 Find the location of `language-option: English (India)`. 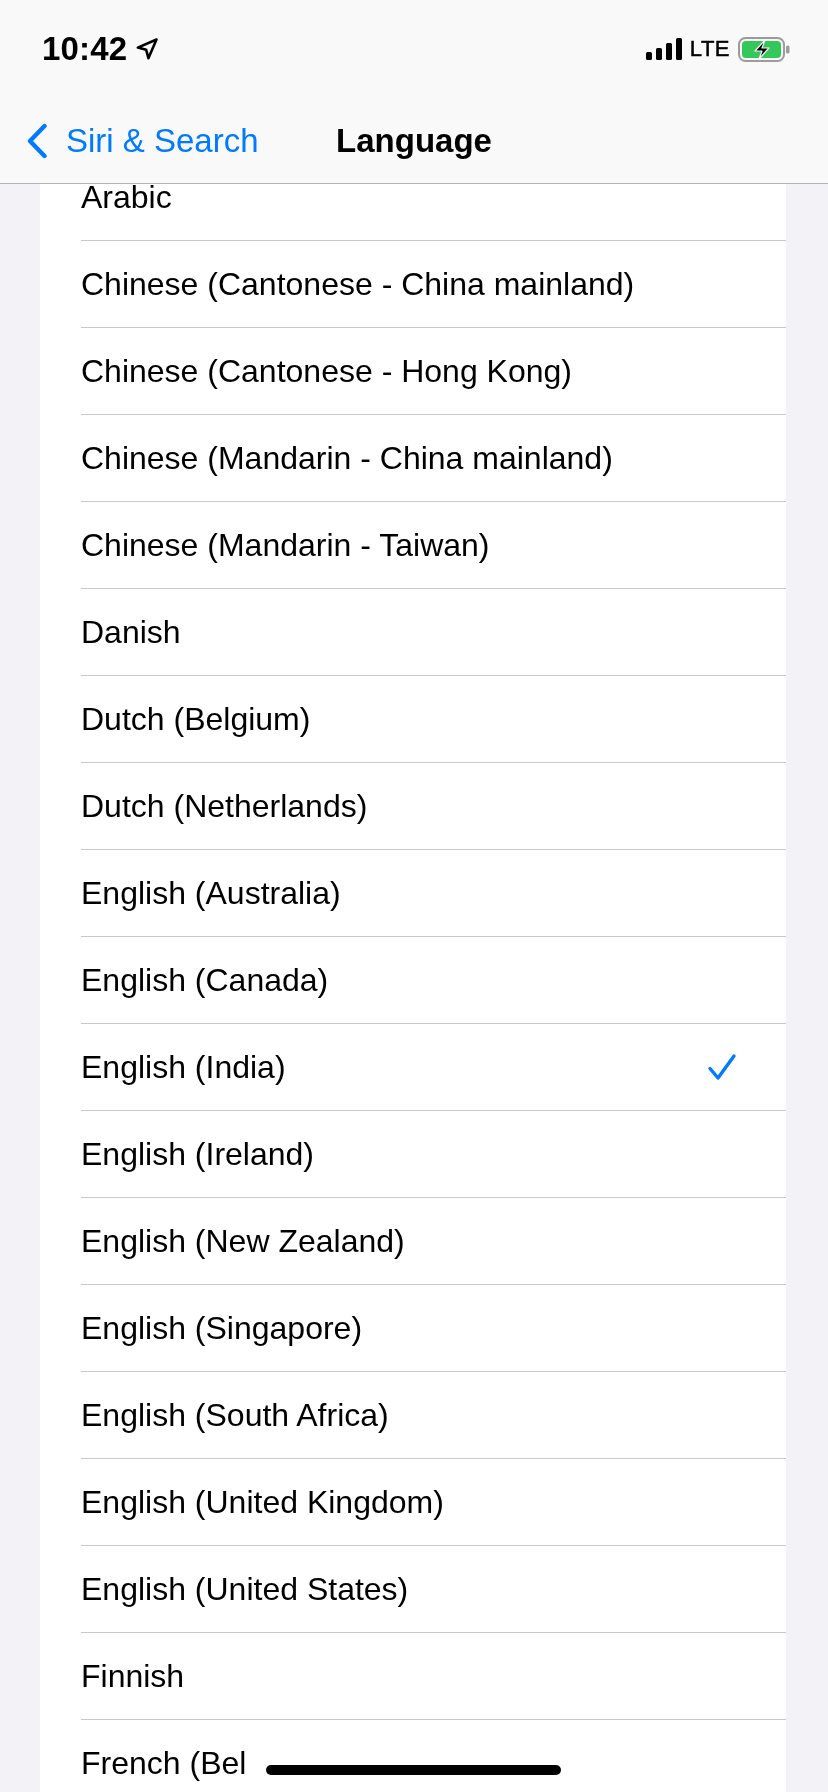

language-option: English (India) is located at coordinates (413, 1067).